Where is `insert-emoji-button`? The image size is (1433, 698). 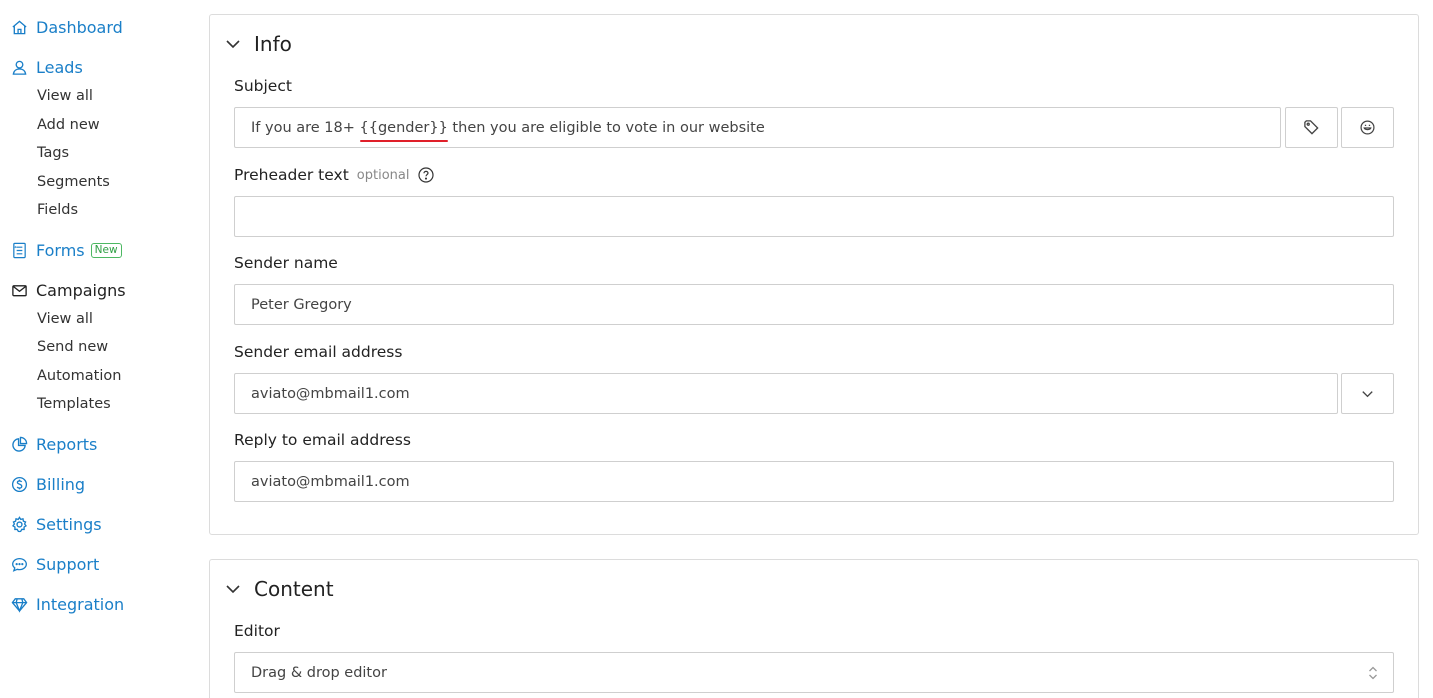 insert-emoji-button is located at coordinates (1367, 127).